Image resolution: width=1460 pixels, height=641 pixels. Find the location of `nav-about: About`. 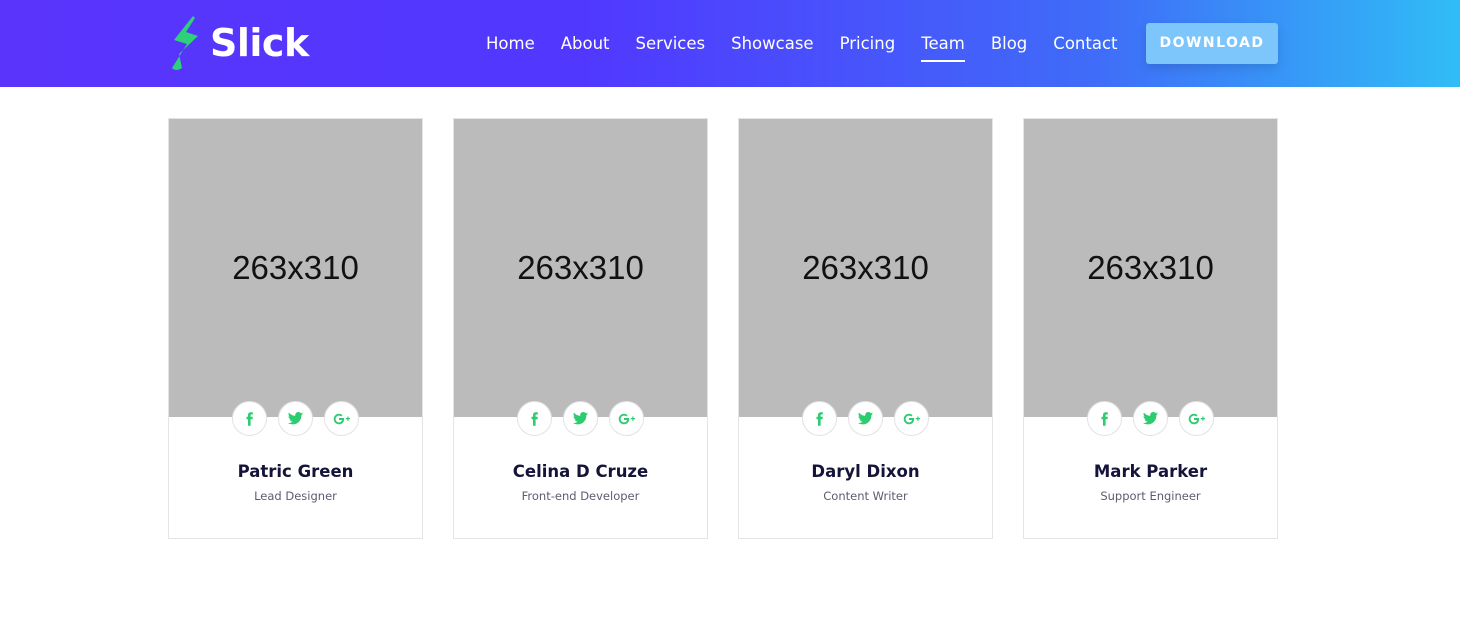

nav-about: About is located at coordinates (585, 43).